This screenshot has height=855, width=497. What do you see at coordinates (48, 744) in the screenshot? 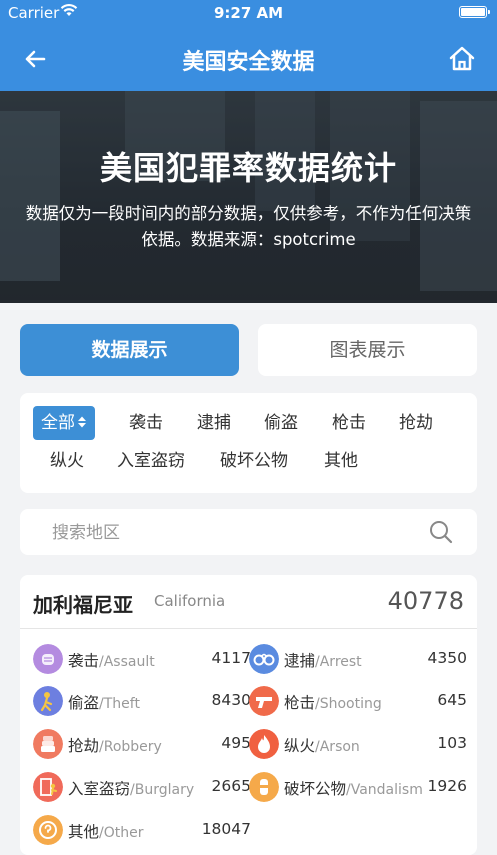
I see `robbery-icon` at bounding box center [48, 744].